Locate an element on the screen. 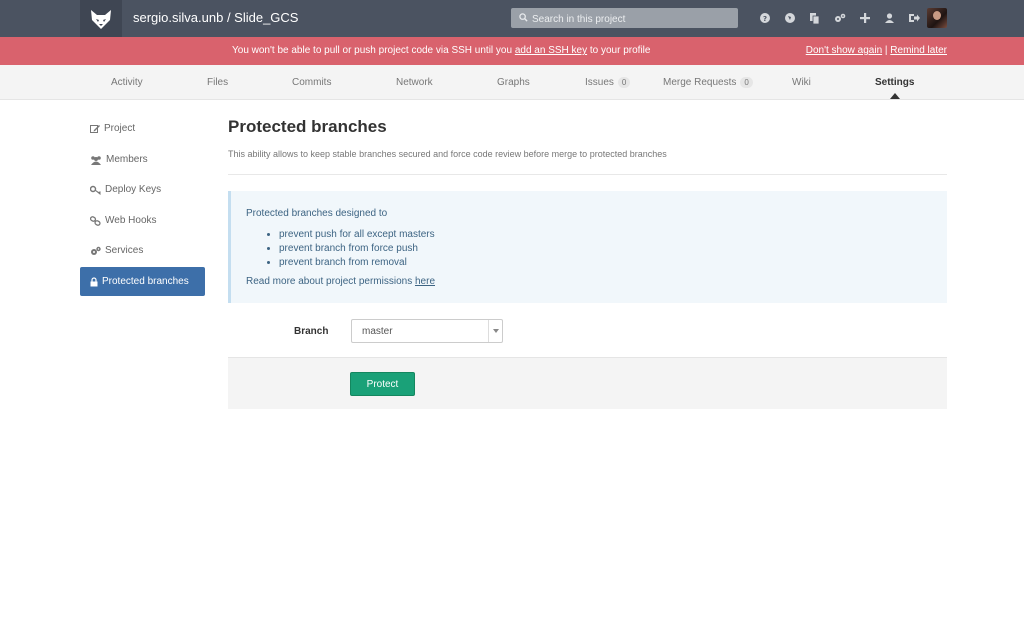 The height and width of the screenshot is (640, 1024). list-item: prevent branch from removal is located at coordinates (357, 263).